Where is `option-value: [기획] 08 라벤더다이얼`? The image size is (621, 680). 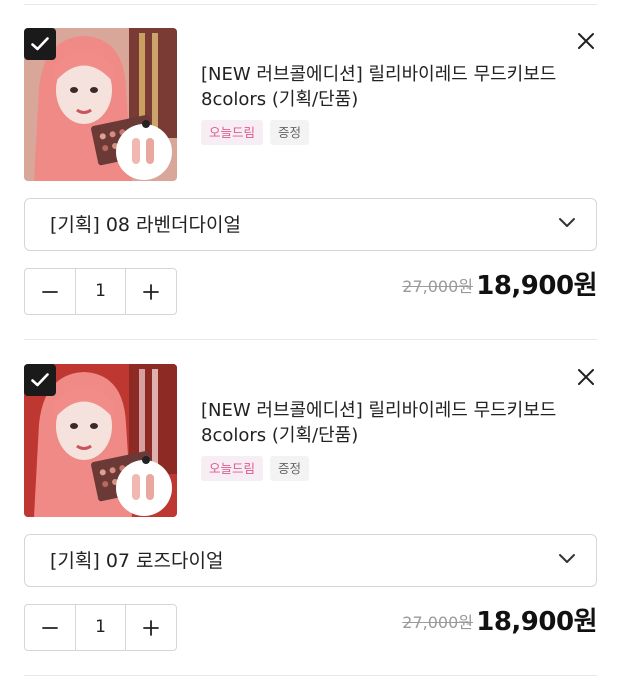
option-value: [기획] 08 라벤더다이얼 is located at coordinates (145, 225).